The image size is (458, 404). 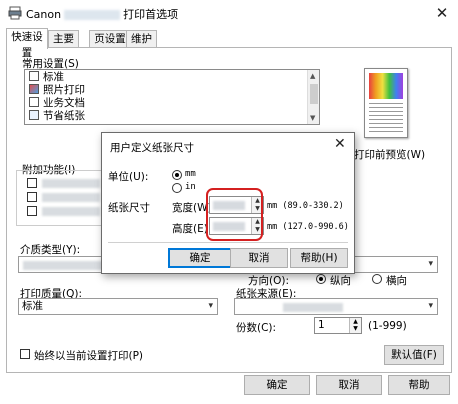 I want to click on preview-text-lines, so click(x=386, y=118).